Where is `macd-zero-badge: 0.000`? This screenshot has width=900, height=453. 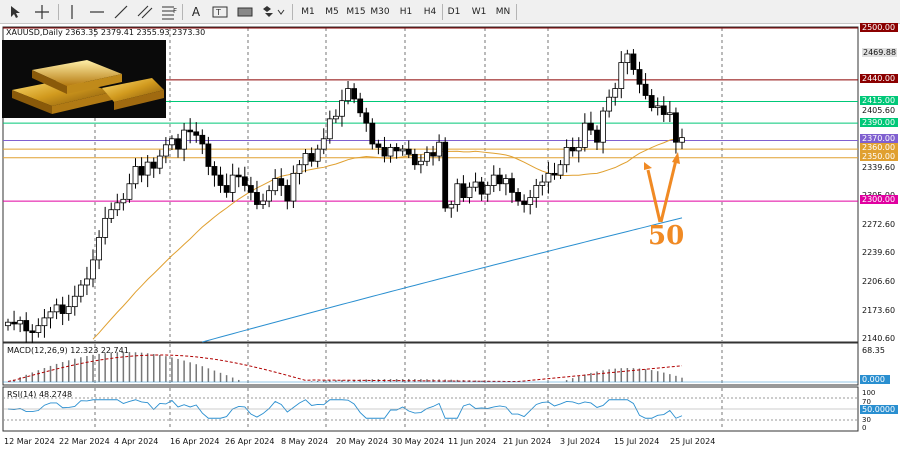
macd-zero-badge: 0.000 is located at coordinates (875, 379).